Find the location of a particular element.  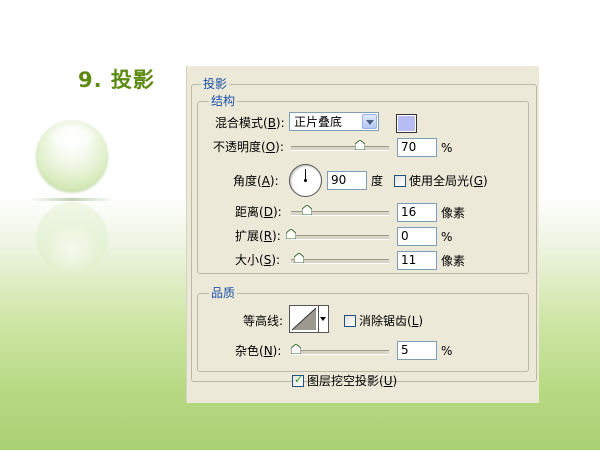

blend-mode-label: 混合模式(B): is located at coordinates (250, 123).